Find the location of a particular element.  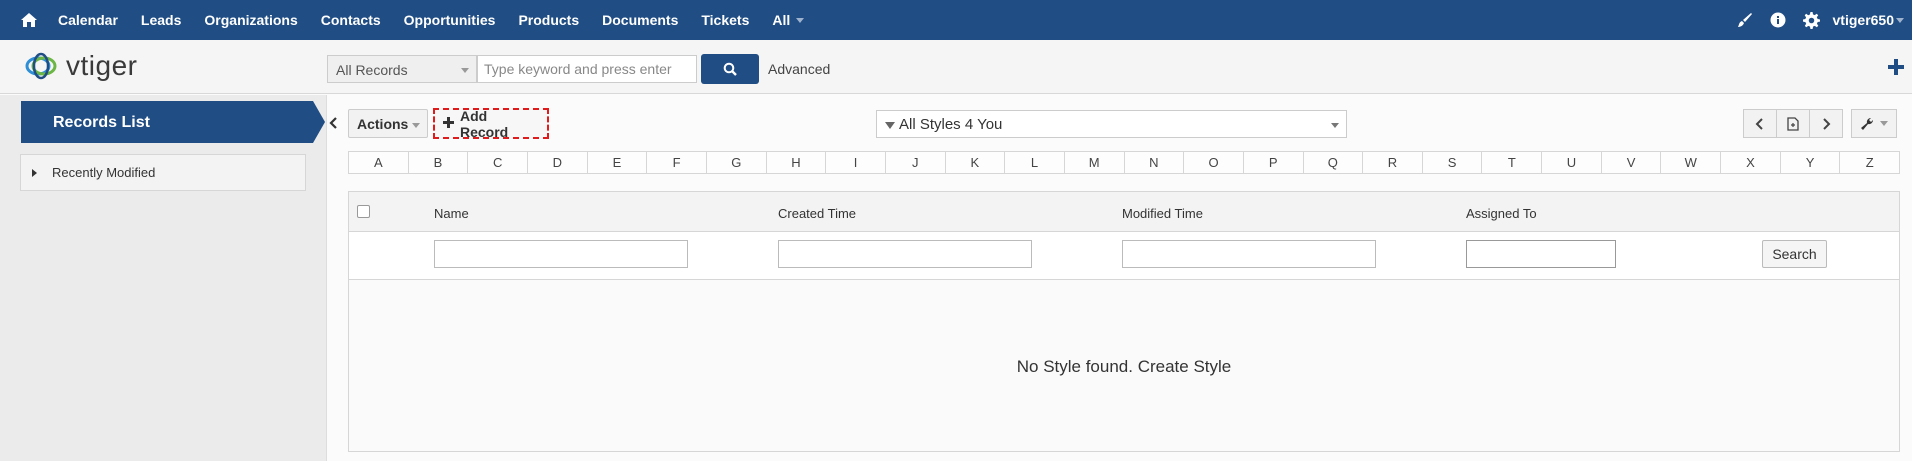

advanced-search-link: Advanced is located at coordinates (799, 69).